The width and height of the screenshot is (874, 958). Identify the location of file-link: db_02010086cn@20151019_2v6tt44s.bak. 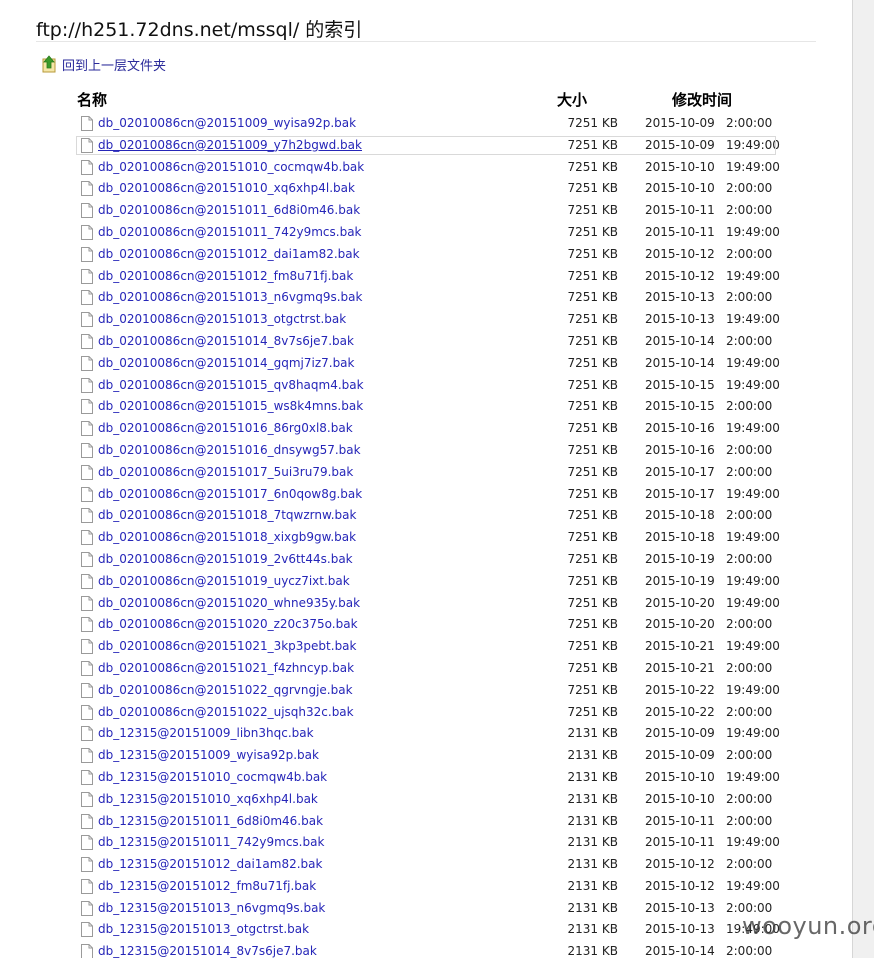
(225, 560).